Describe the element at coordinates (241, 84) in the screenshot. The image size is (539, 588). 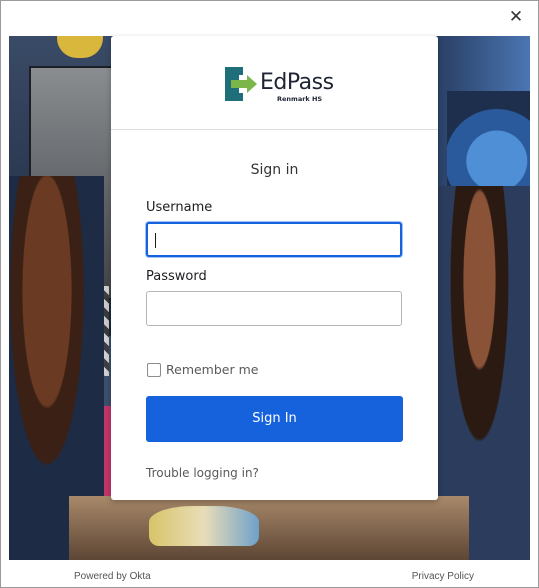
I see `edpass-logo-icon` at that location.